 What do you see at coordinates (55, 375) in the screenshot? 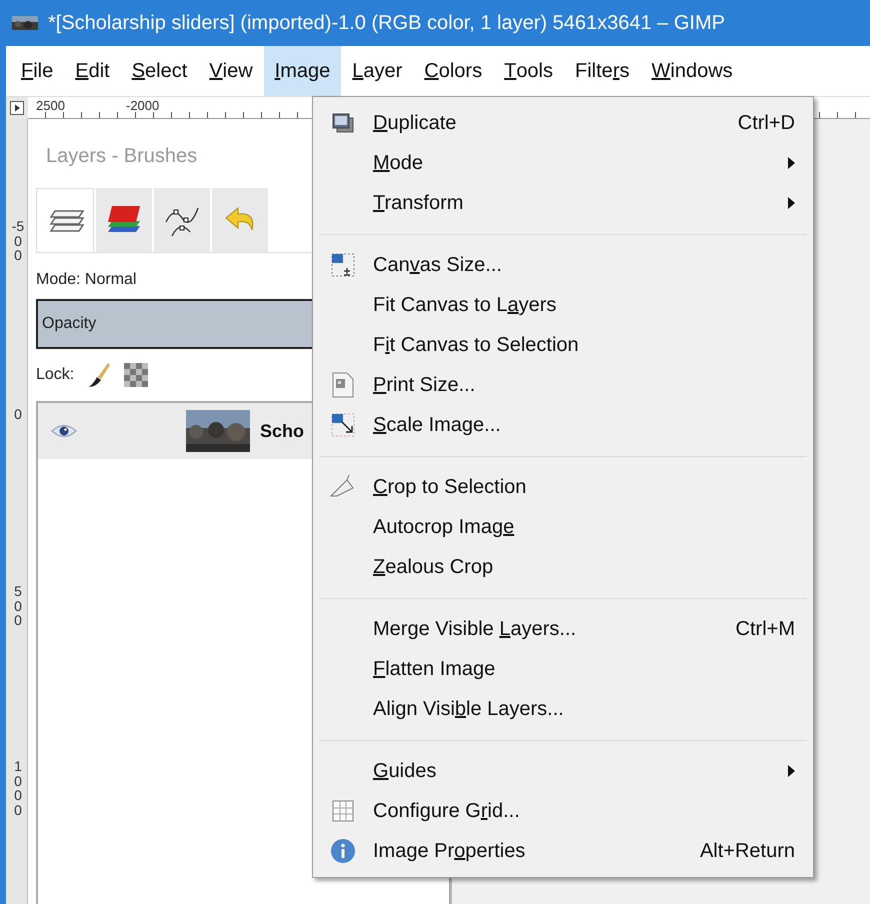
I see `lock-label: Lock:` at bounding box center [55, 375].